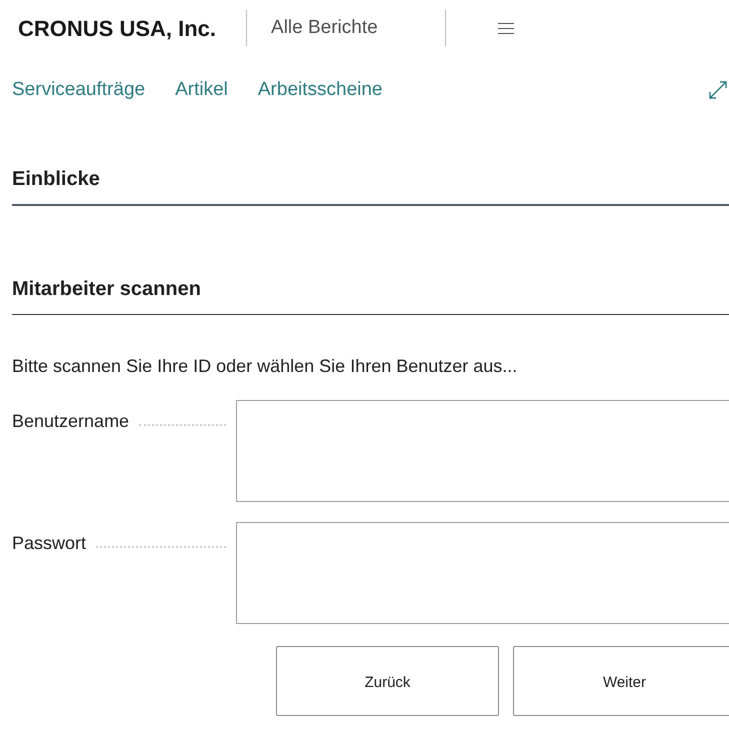 Image resolution: width=729 pixels, height=736 pixels. Describe the element at coordinates (718, 90) in the screenshot. I see `expand-icon` at that location.